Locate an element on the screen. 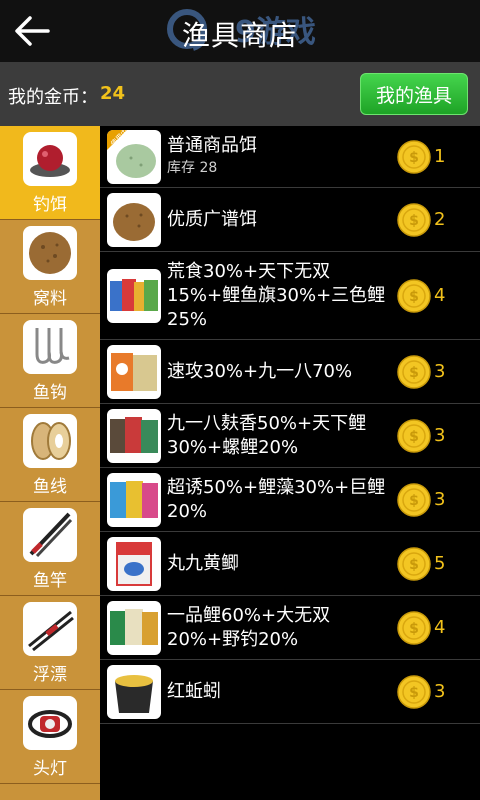 Image resolution: width=480 pixels, height=800 pixels. fish-hook-icon is located at coordinates (50, 347).